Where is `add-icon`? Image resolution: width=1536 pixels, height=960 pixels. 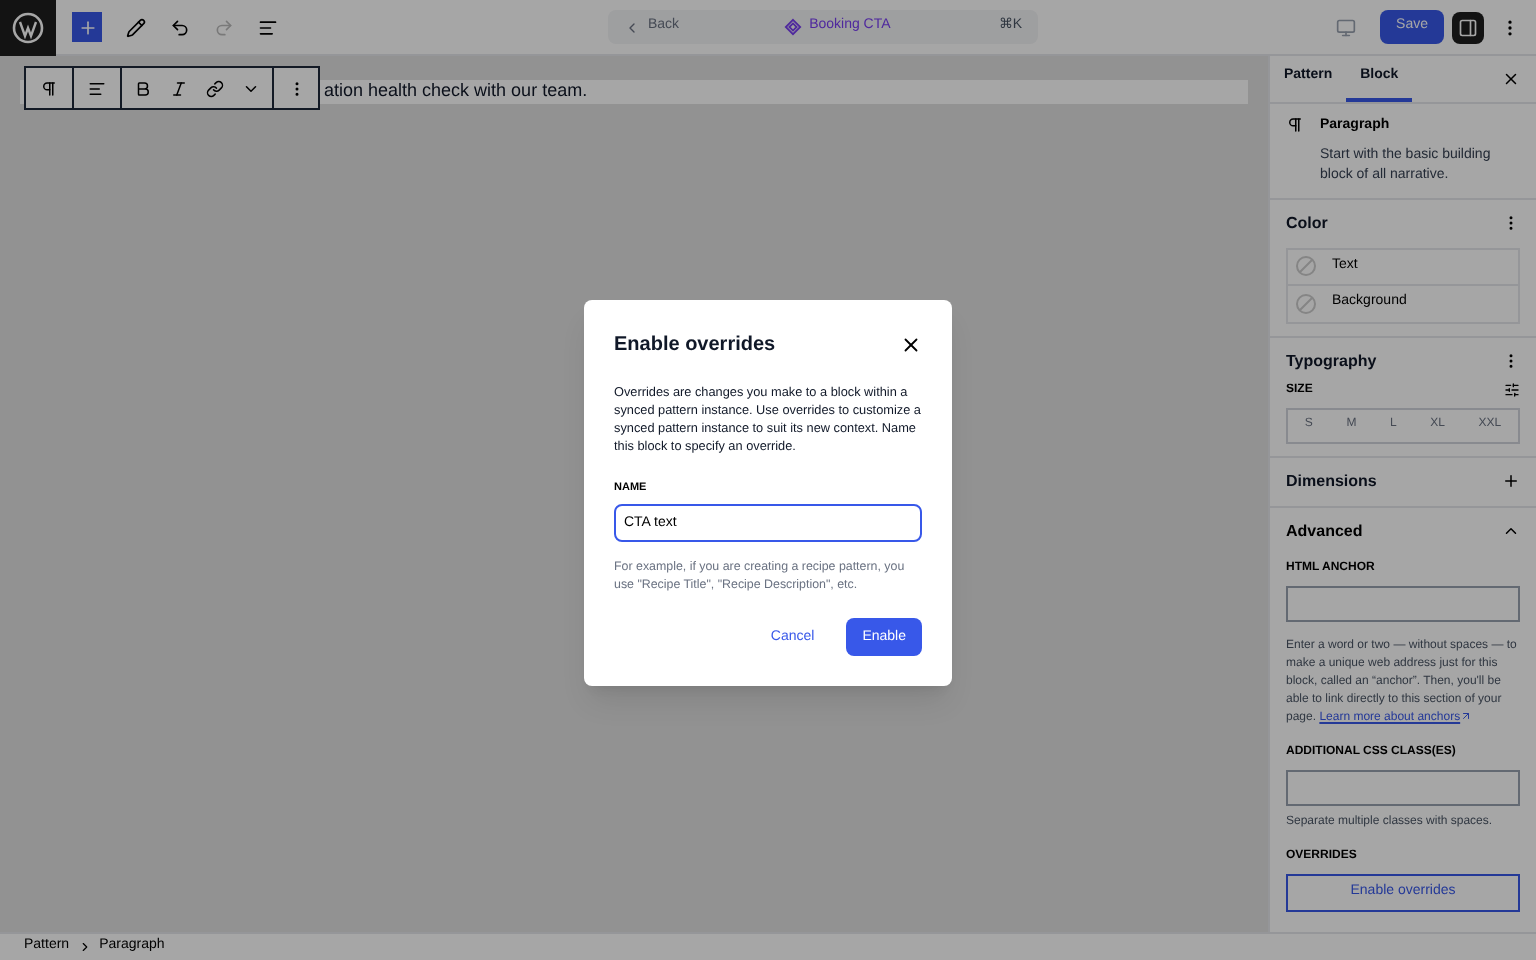 add-icon is located at coordinates (1511, 481).